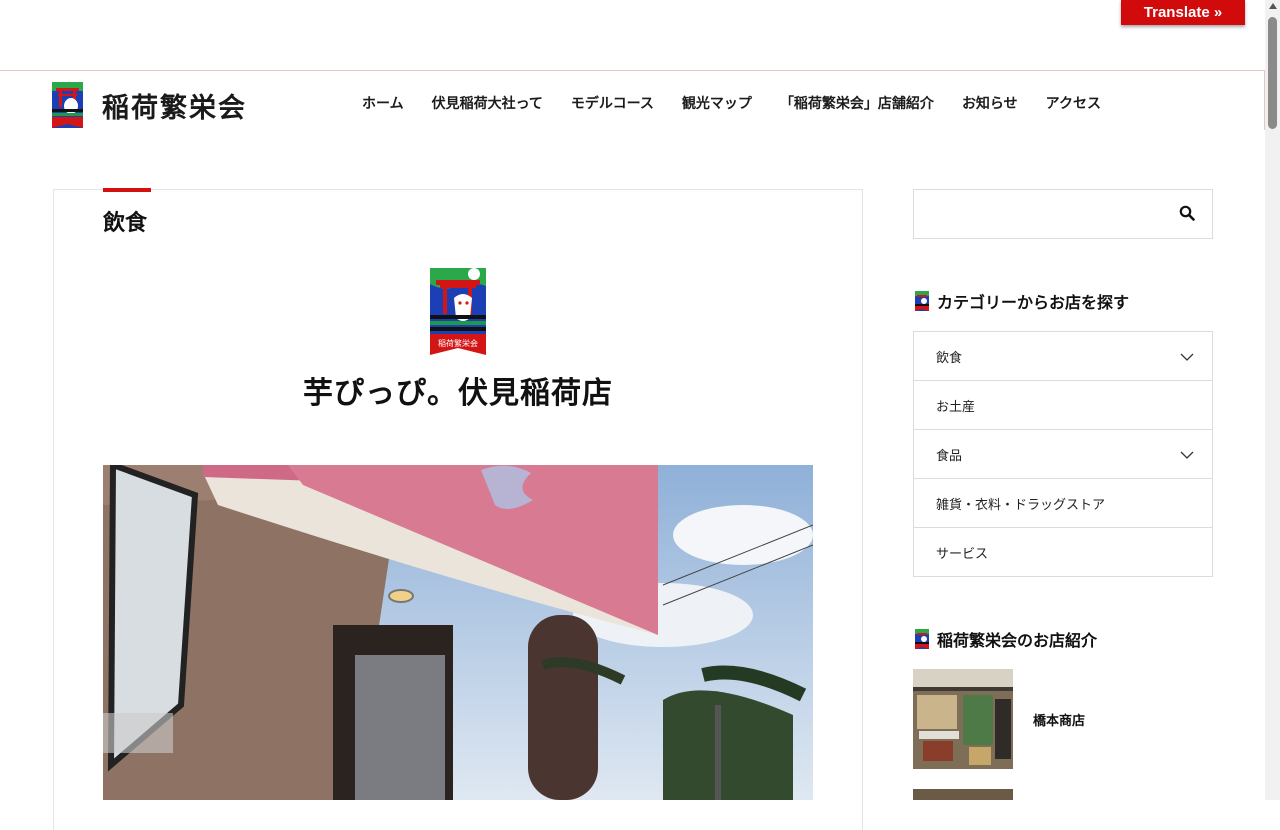 The image size is (1280, 830). Describe the element at coordinates (1017, 640) in the screenshot. I see `shops-title: 稲荷繁栄会のお店紹介` at that location.